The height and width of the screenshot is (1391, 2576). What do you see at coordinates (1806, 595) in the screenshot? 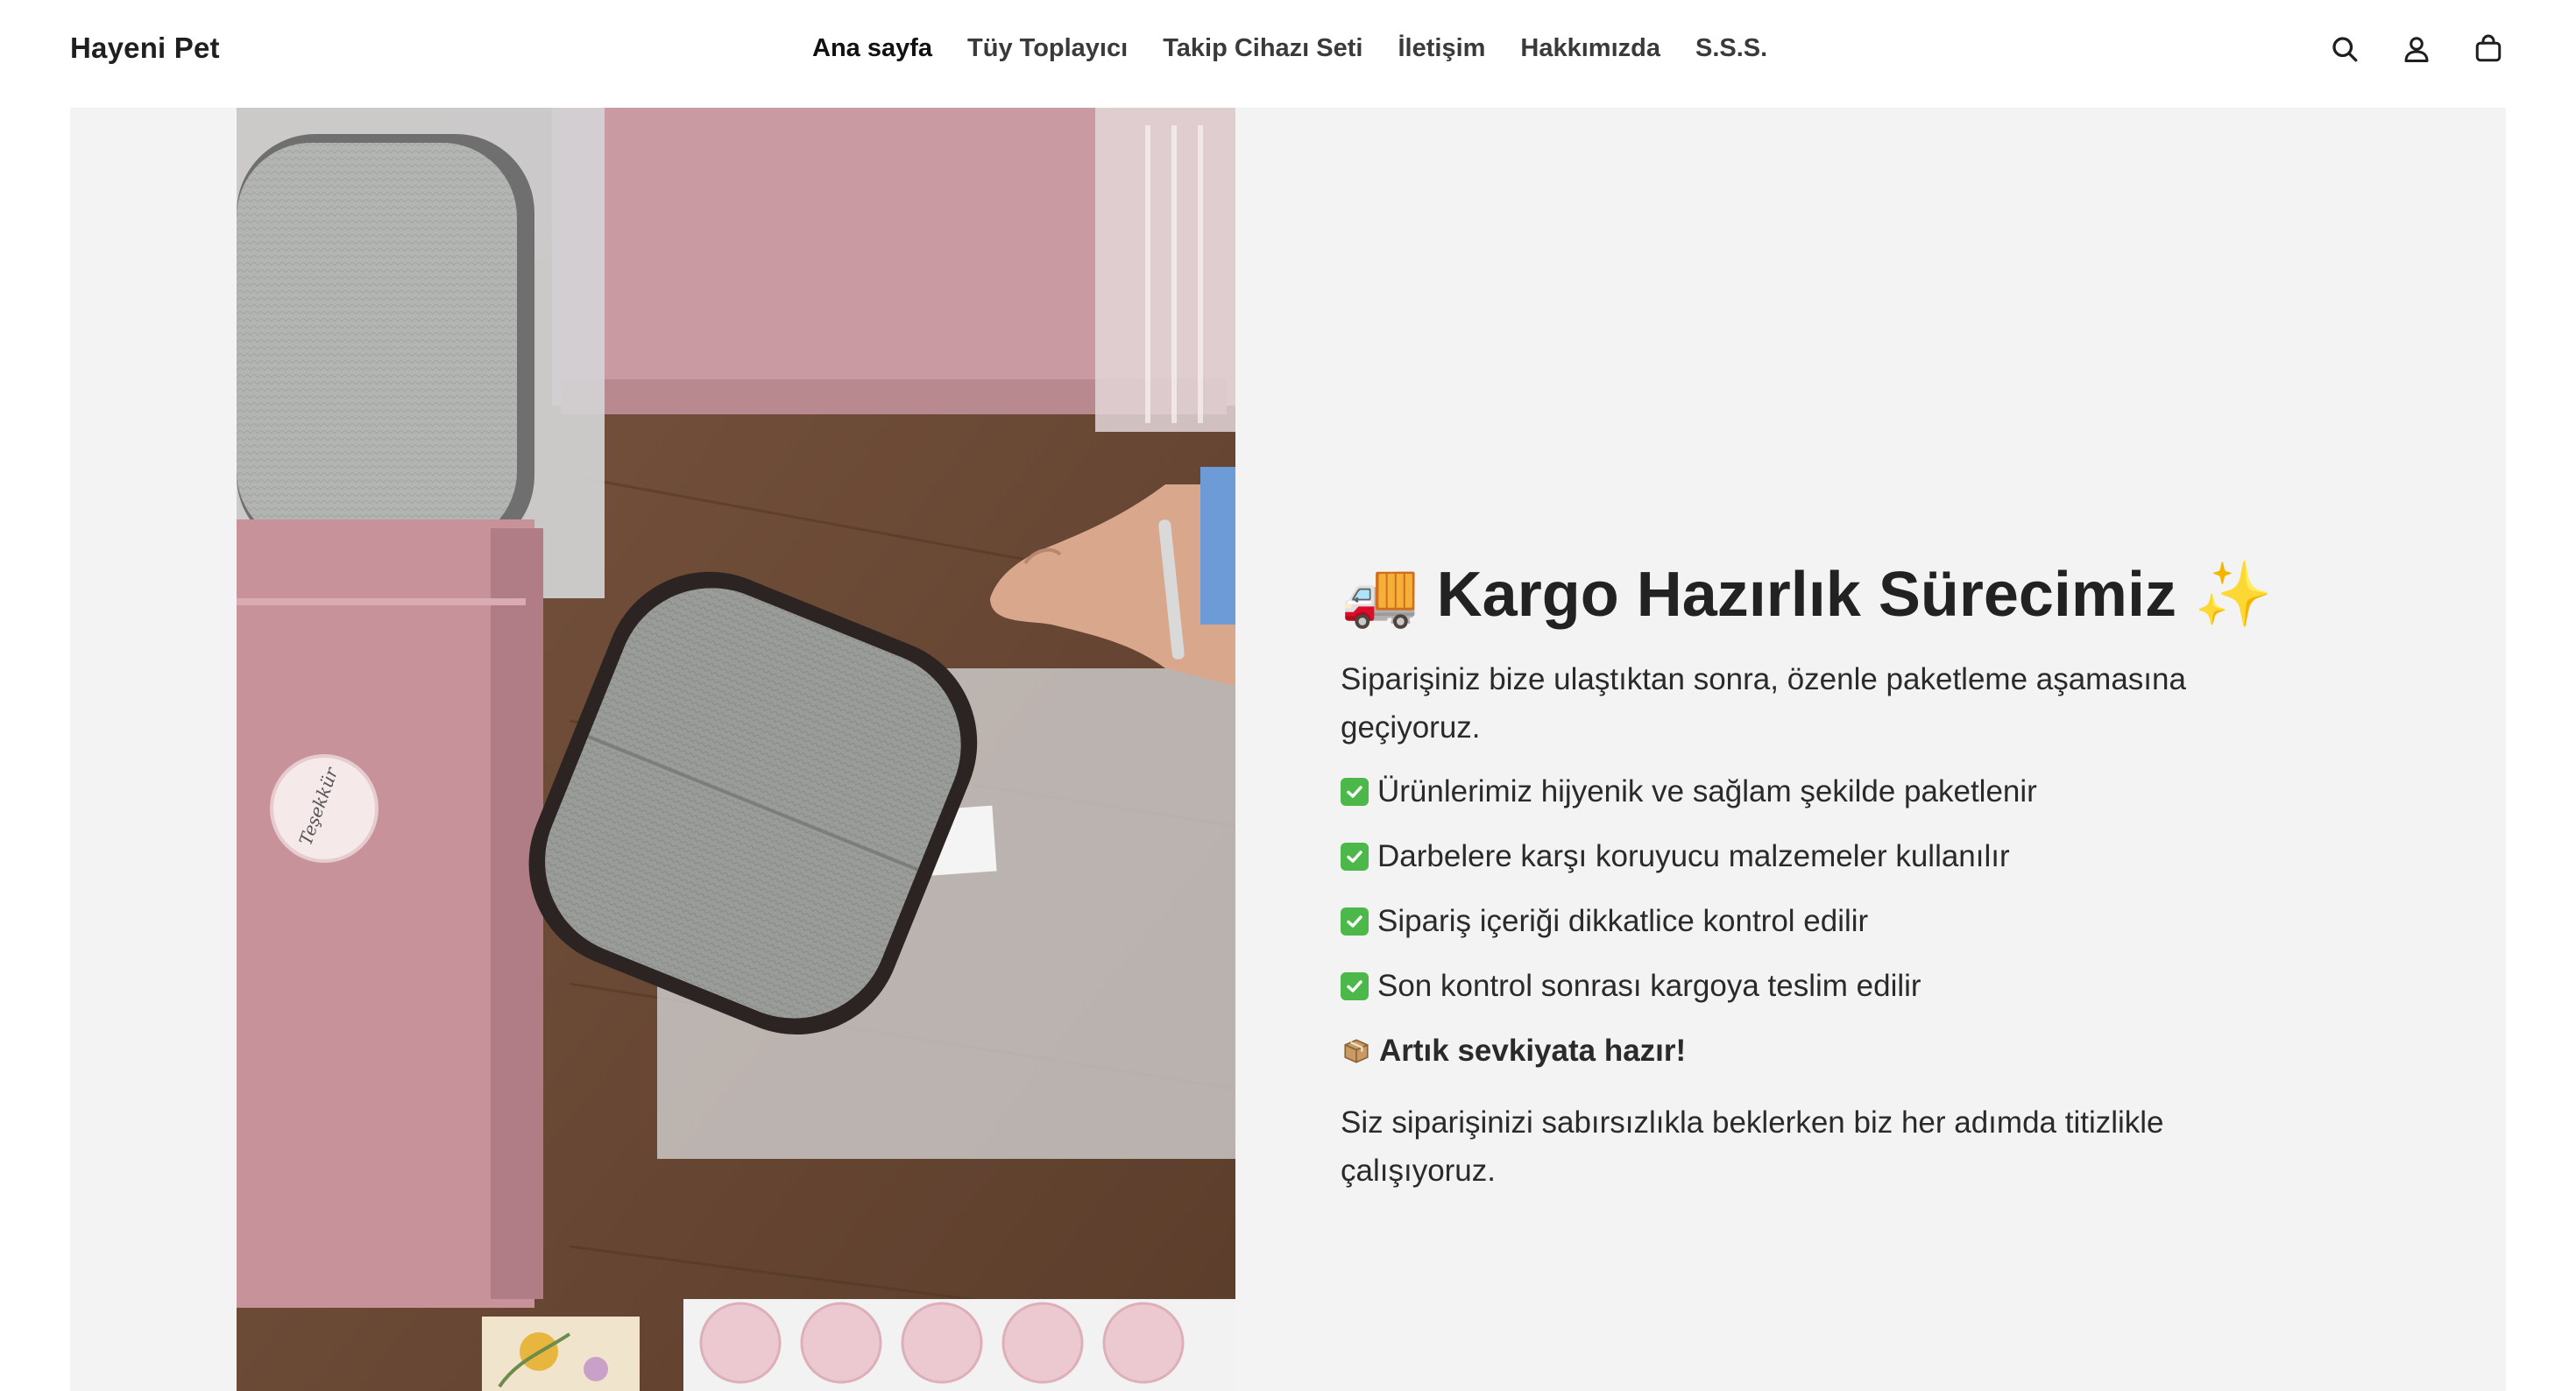
I see `section-title-text: Kargo Hazırlık Sürecimiz` at bounding box center [1806, 595].